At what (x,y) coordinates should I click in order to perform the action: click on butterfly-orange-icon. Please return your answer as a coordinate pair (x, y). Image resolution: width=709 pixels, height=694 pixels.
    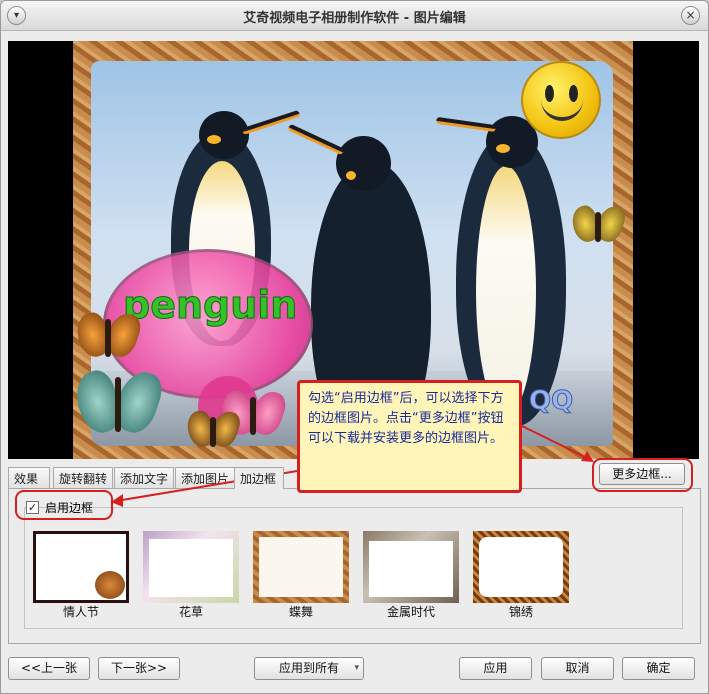
    Looking at the image, I should click on (109, 336).